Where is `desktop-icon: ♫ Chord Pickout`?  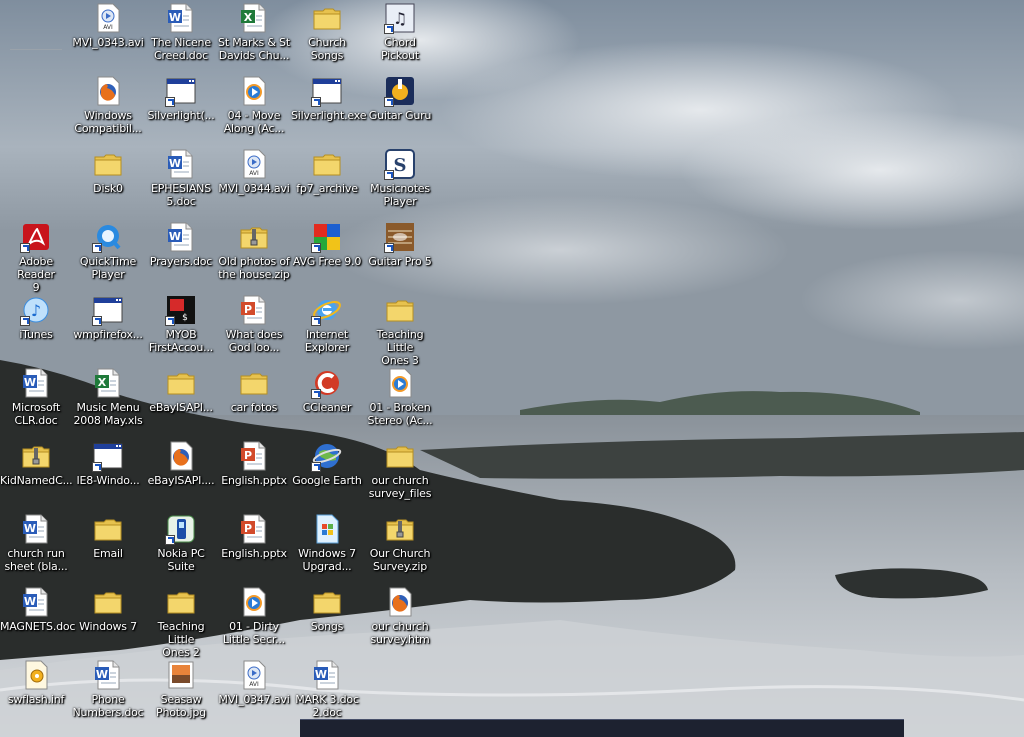 desktop-icon: ♫ Chord Pickout is located at coordinates (400, 32).